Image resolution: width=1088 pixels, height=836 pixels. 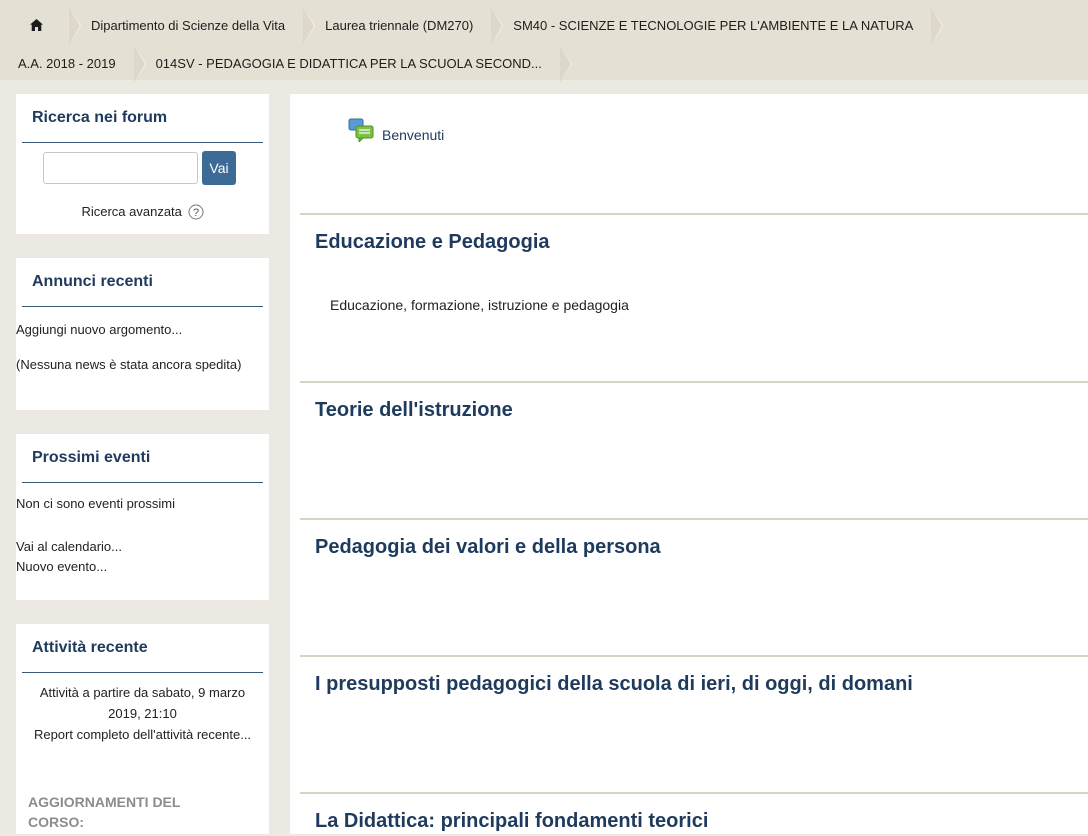 What do you see at coordinates (142, 458) in the screenshot?
I see `events-title: Prossimi eventi` at bounding box center [142, 458].